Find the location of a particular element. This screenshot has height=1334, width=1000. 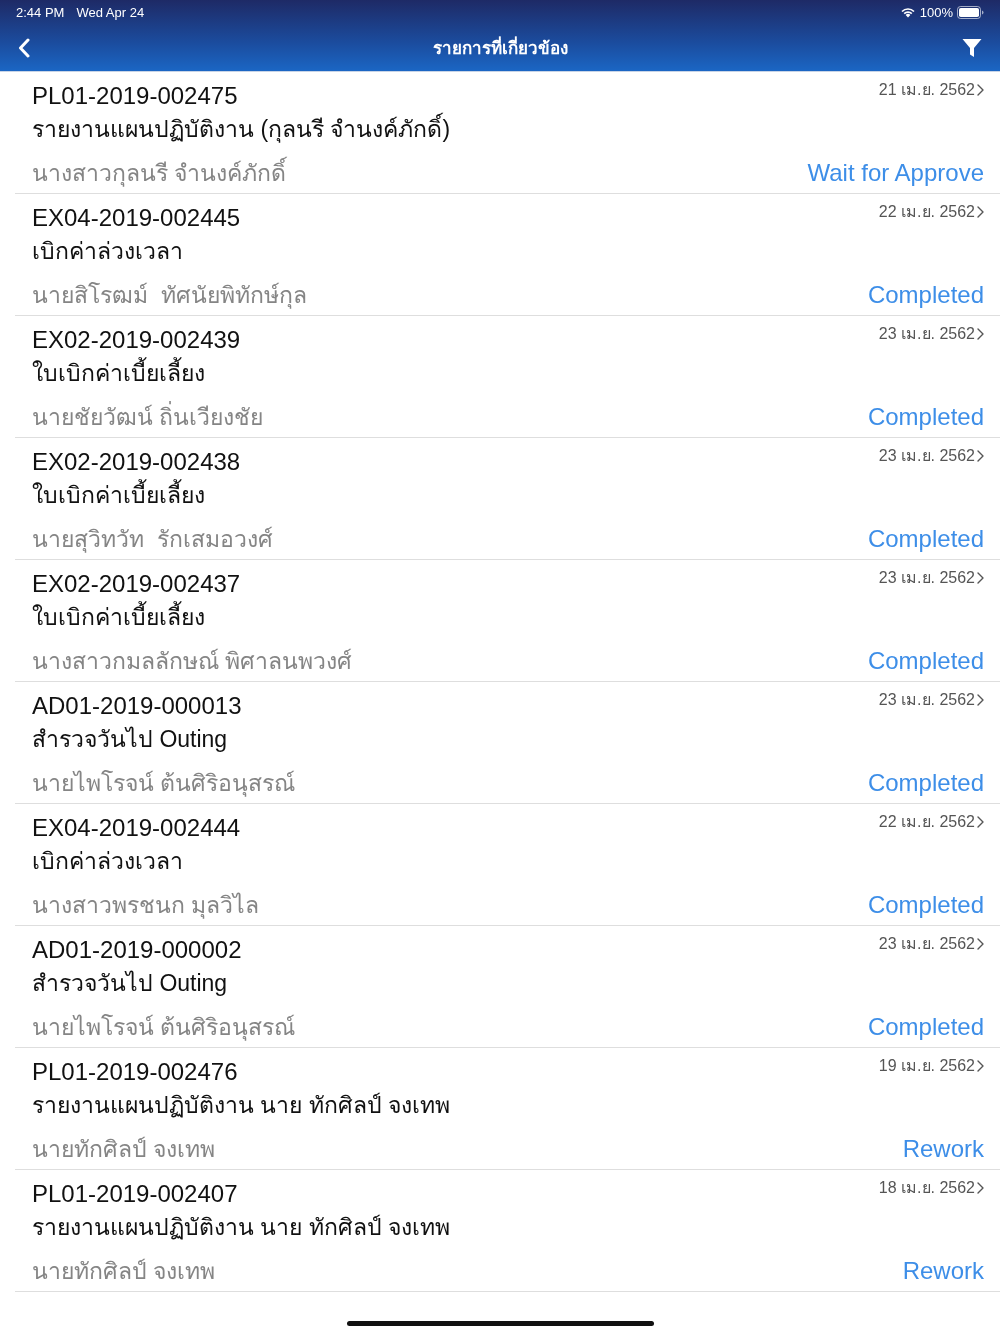

document-code: EX02-2019-002438 is located at coordinates (136, 462).